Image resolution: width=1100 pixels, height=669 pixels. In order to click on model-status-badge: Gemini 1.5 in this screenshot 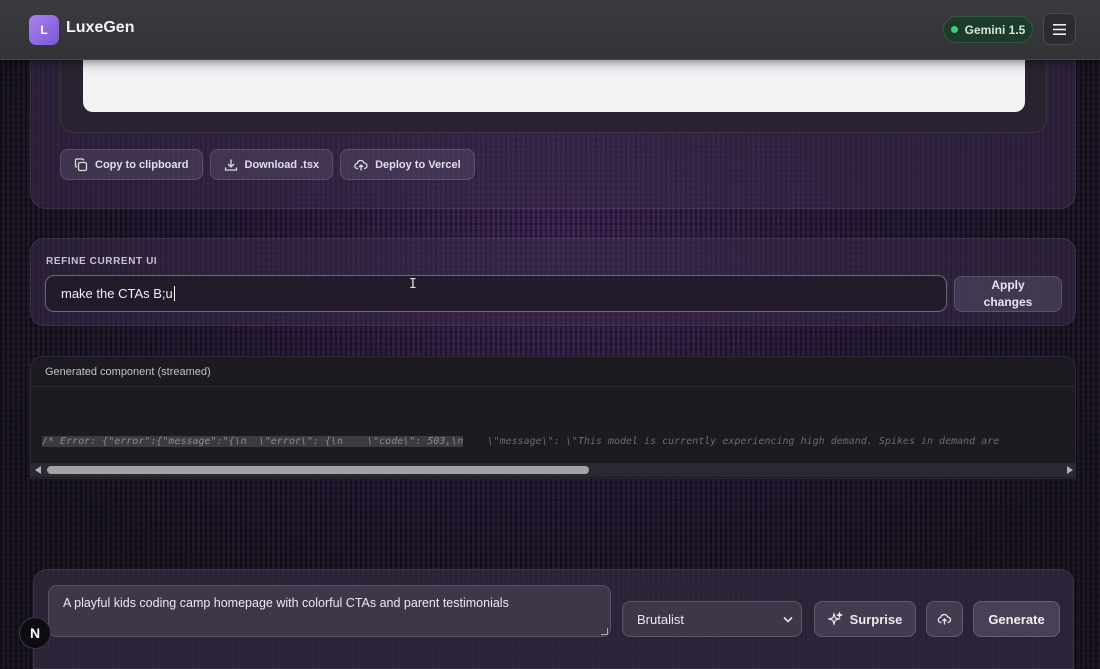, I will do `click(988, 29)`.